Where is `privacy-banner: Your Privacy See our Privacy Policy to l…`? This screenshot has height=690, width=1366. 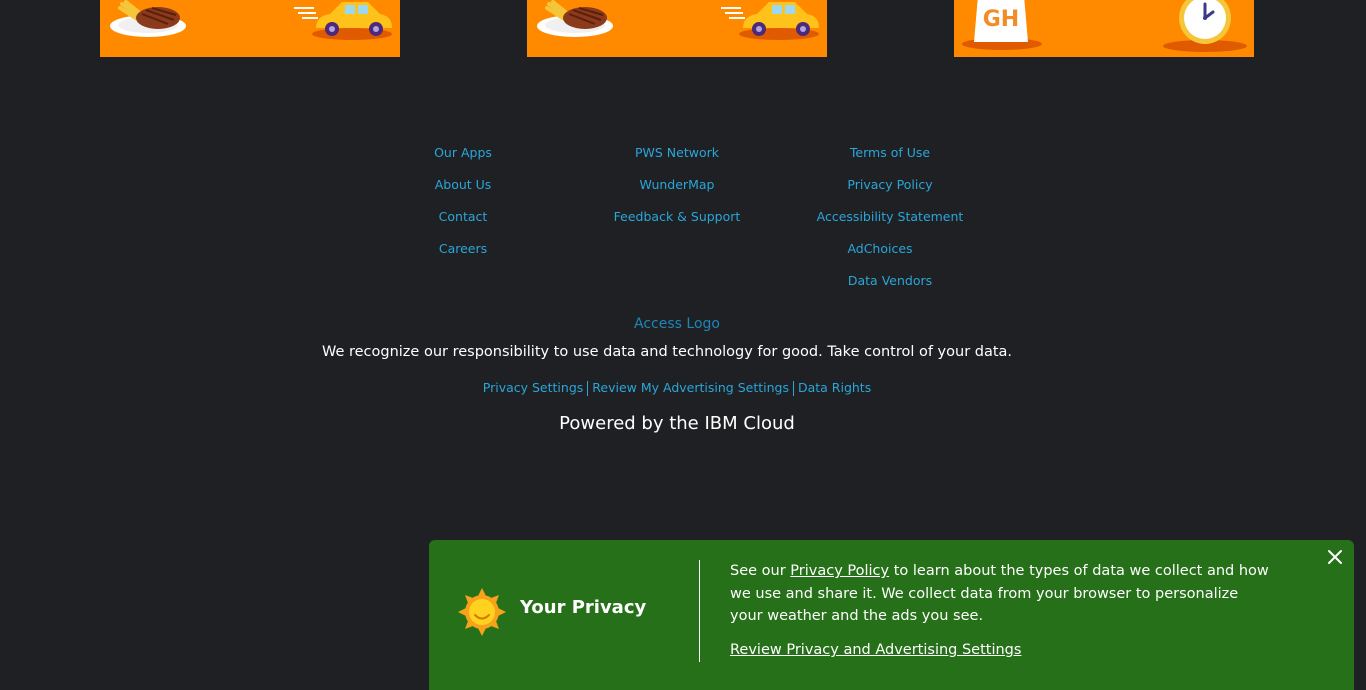
privacy-banner: Your Privacy See our Privacy Policy to l… is located at coordinates (891, 615).